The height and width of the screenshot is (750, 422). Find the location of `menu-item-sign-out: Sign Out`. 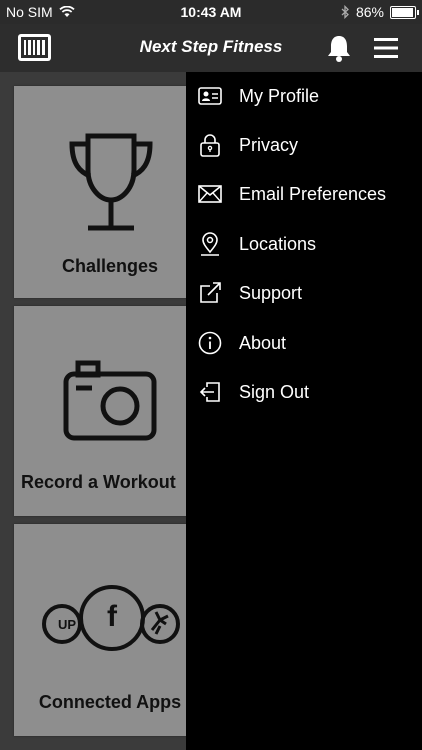

menu-item-sign-out: Sign Out is located at coordinates (304, 392).